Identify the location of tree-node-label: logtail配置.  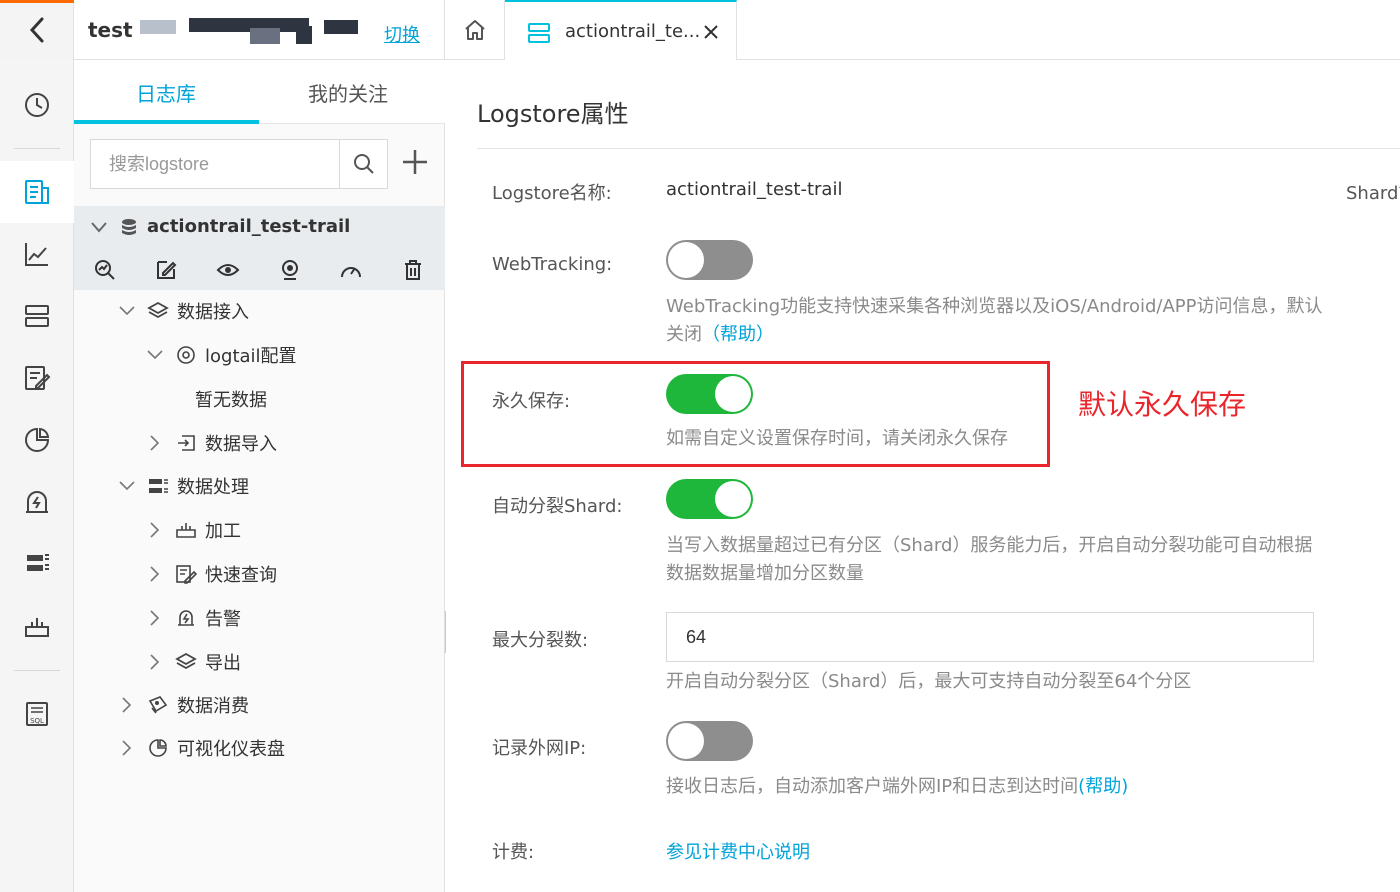
(251, 356).